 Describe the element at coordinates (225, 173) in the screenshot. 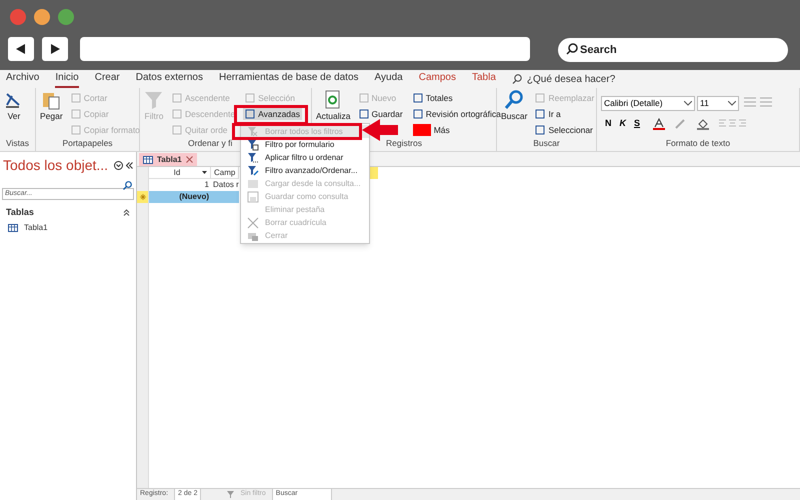

I see `column-header: Camp` at that location.